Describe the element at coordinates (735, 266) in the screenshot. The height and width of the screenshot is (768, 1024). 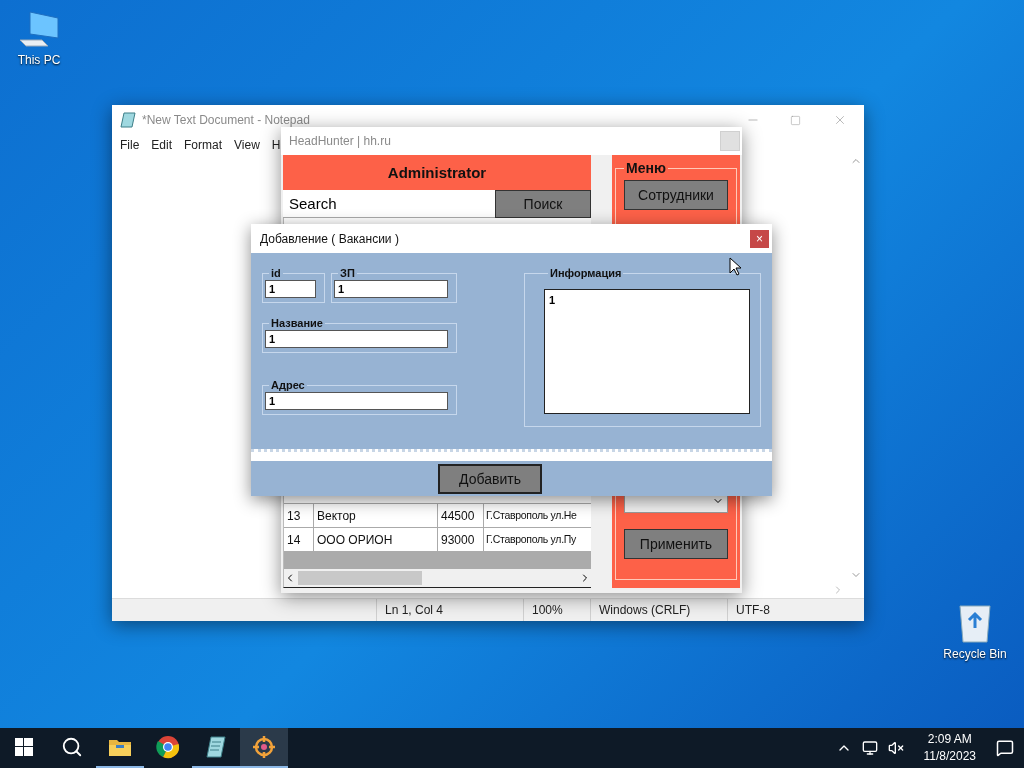
I see `cursor-icon` at that location.